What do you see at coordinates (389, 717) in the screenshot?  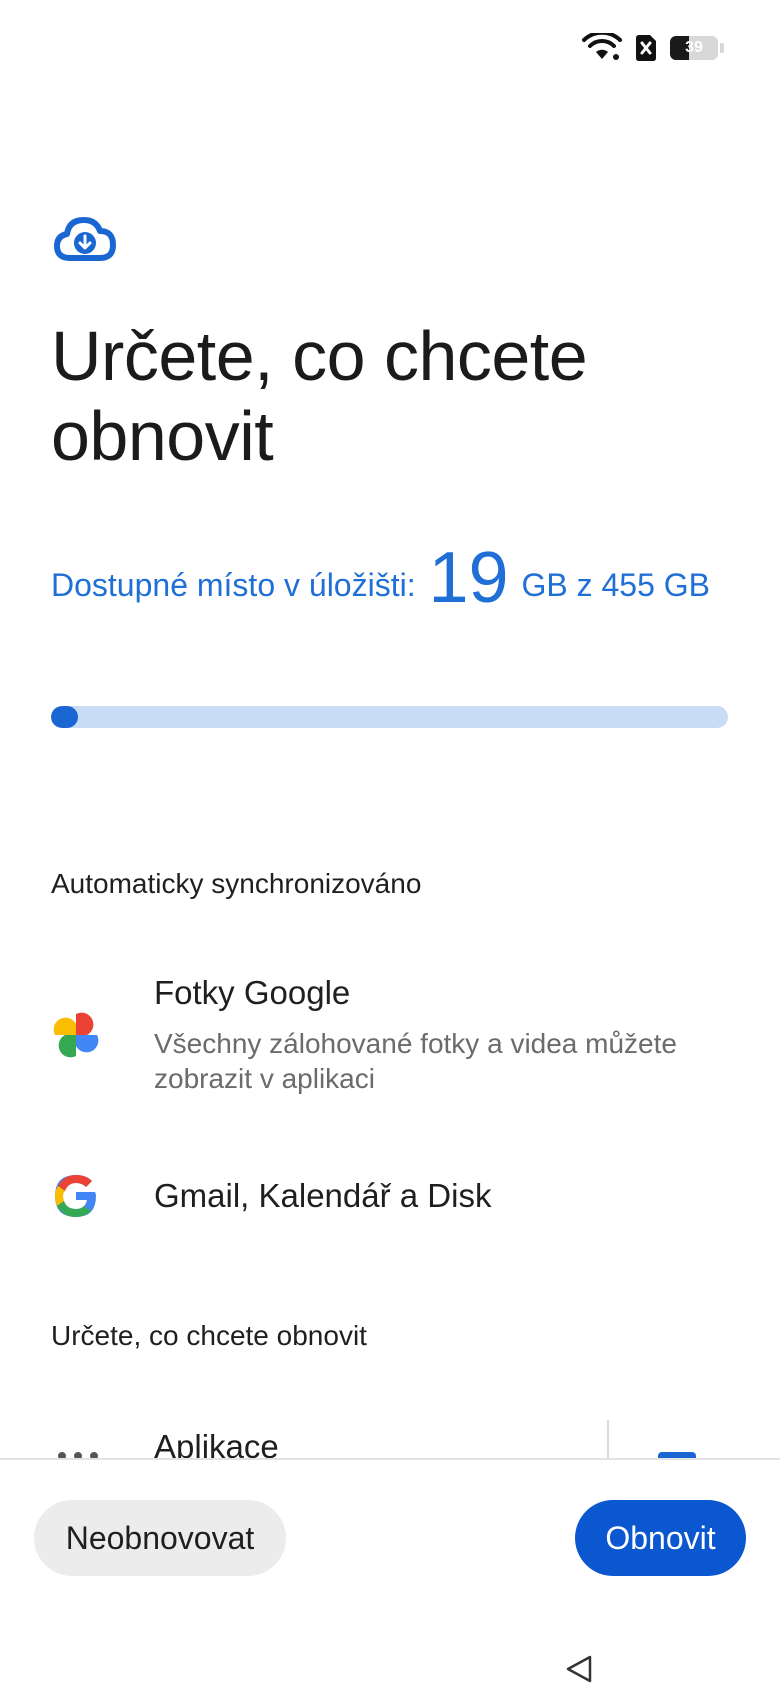 I see `storage-progress-bar` at bounding box center [389, 717].